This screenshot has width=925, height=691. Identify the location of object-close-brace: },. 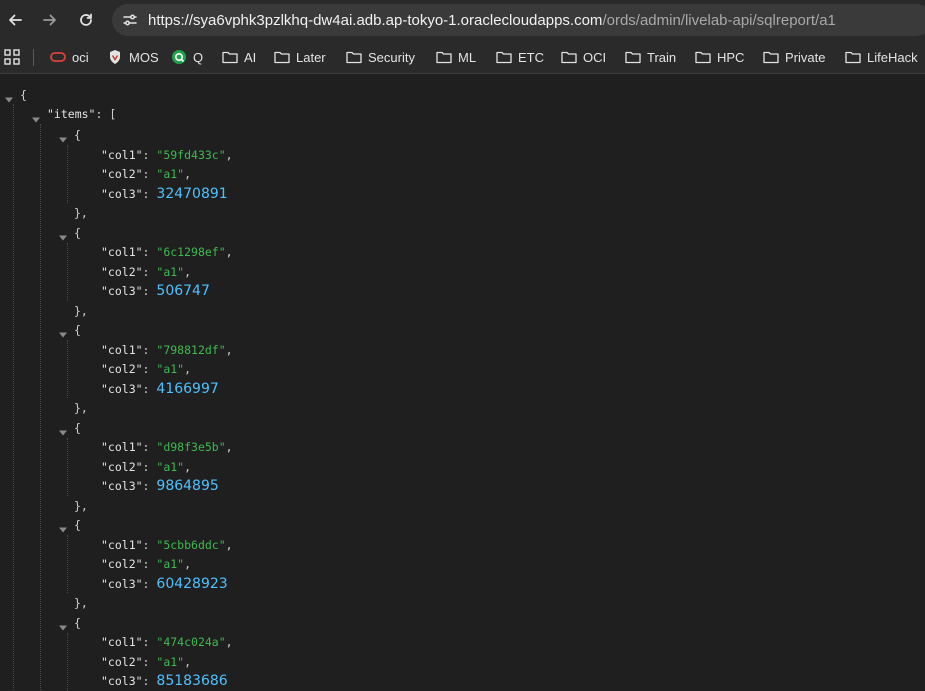
(81, 408).